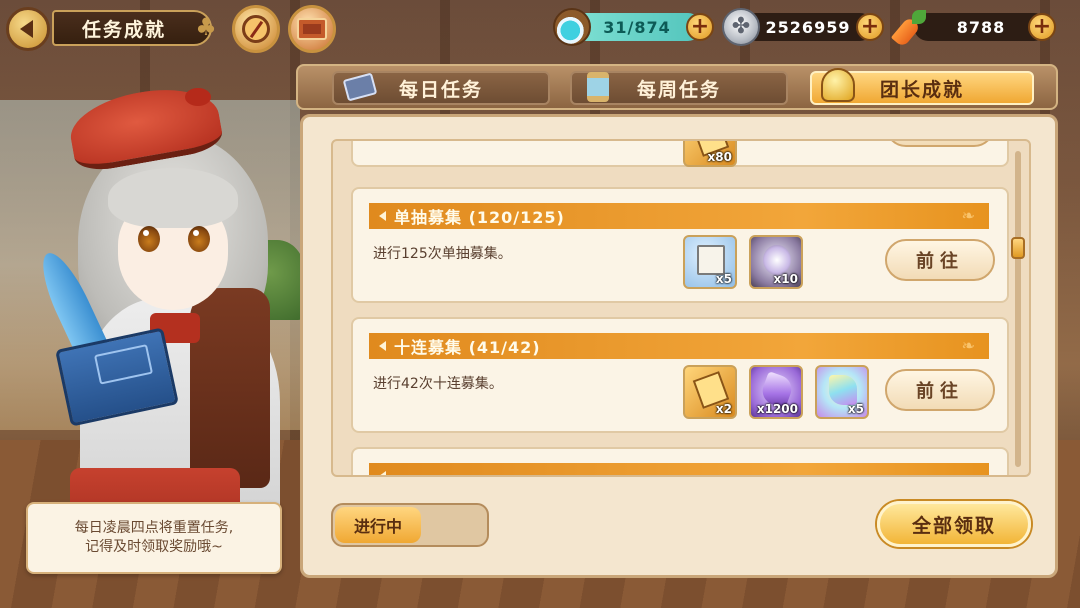 Image resolution: width=1080 pixels, height=608 pixels. I want to click on reward-count: x10, so click(785, 279).